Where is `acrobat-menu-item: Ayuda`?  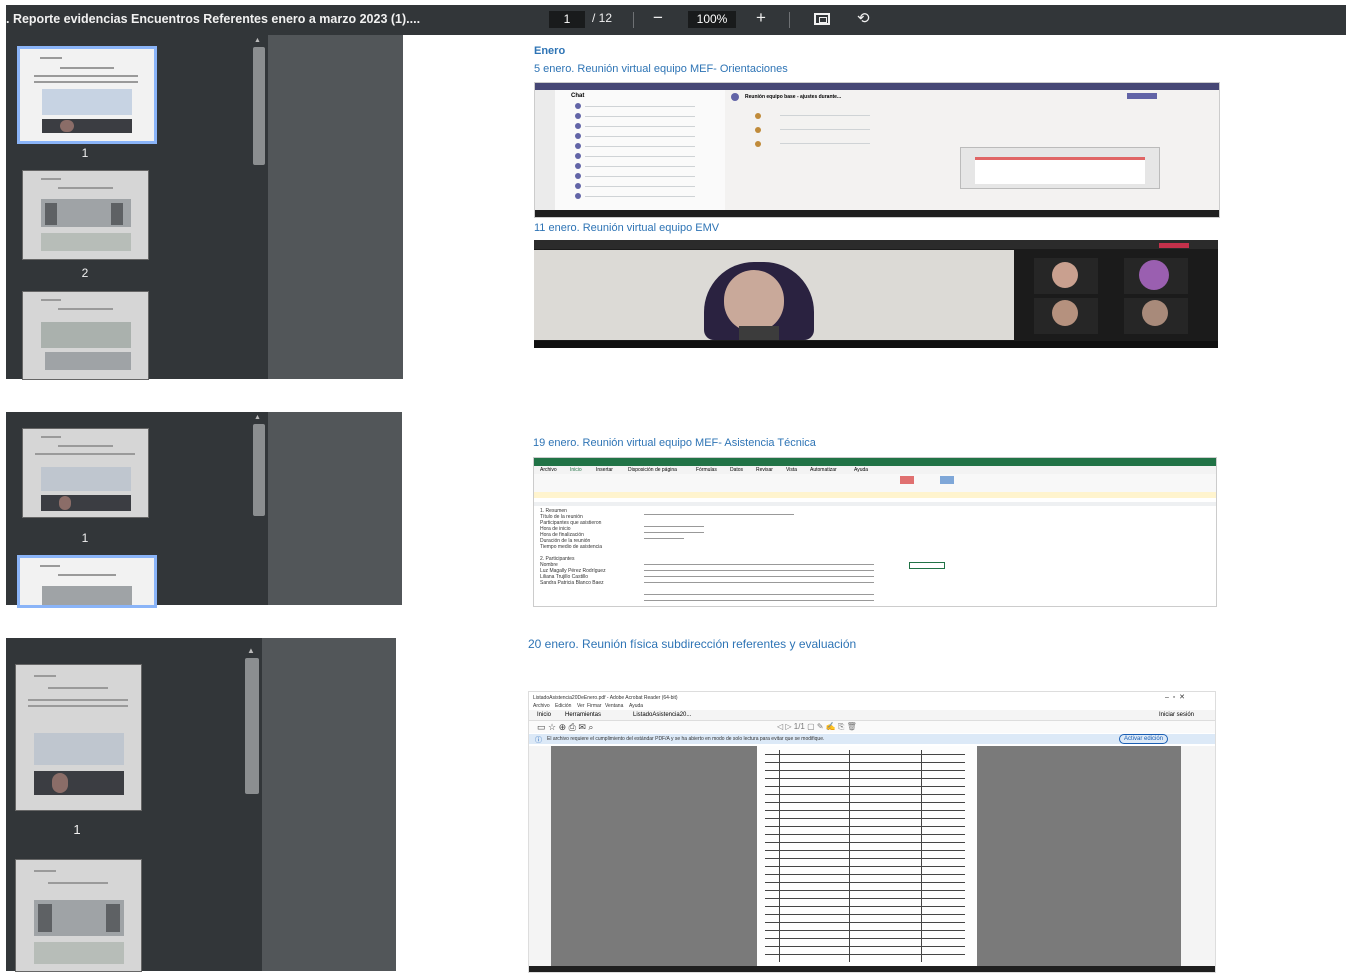 acrobat-menu-item: Ayuda is located at coordinates (636, 706).